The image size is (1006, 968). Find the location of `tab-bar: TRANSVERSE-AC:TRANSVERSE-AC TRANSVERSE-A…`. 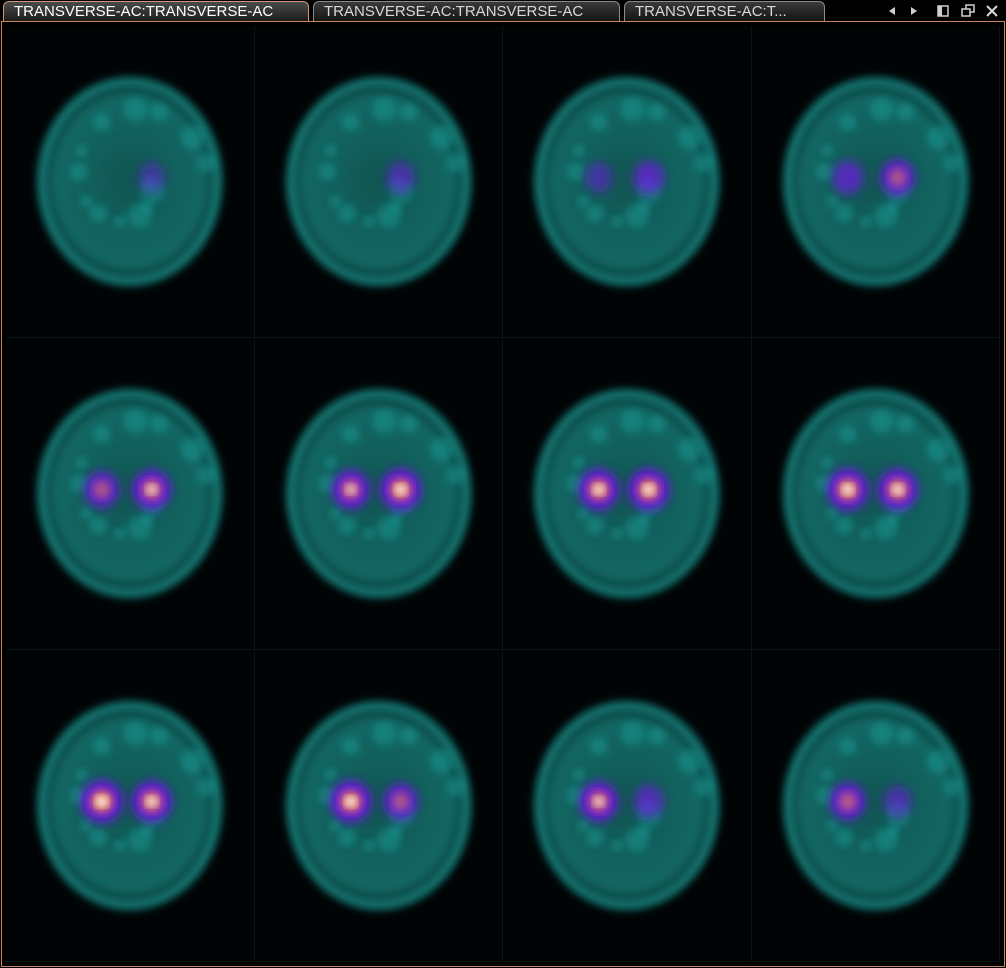

tab-bar: TRANSVERSE-AC:TRANSVERSE-AC TRANSVERSE-A… is located at coordinates (503, 11).